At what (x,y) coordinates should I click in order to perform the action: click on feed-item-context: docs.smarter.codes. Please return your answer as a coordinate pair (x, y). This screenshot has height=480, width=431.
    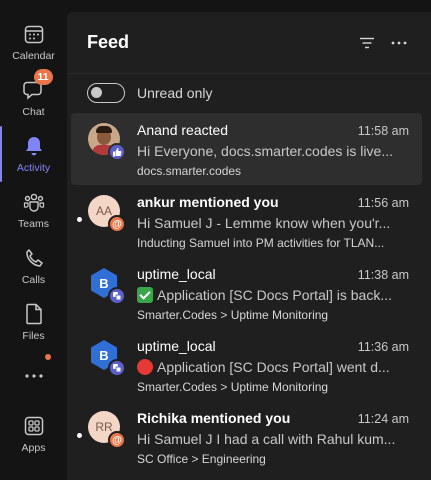
    Looking at the image, I should click on (189, 171).